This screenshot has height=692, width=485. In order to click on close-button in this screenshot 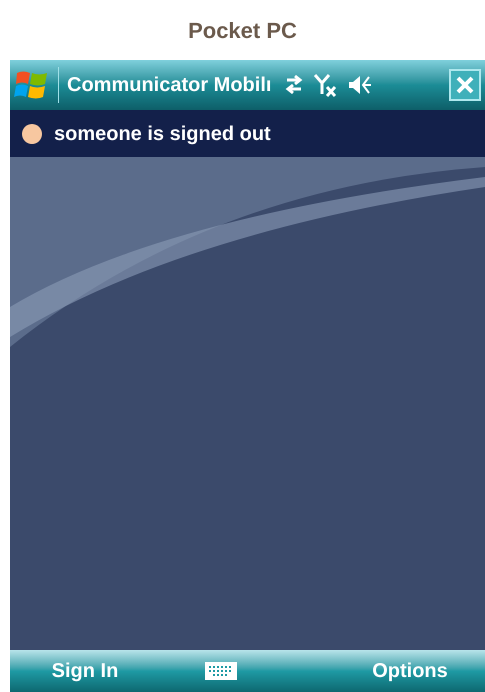, I will do `click(465, 85)`.